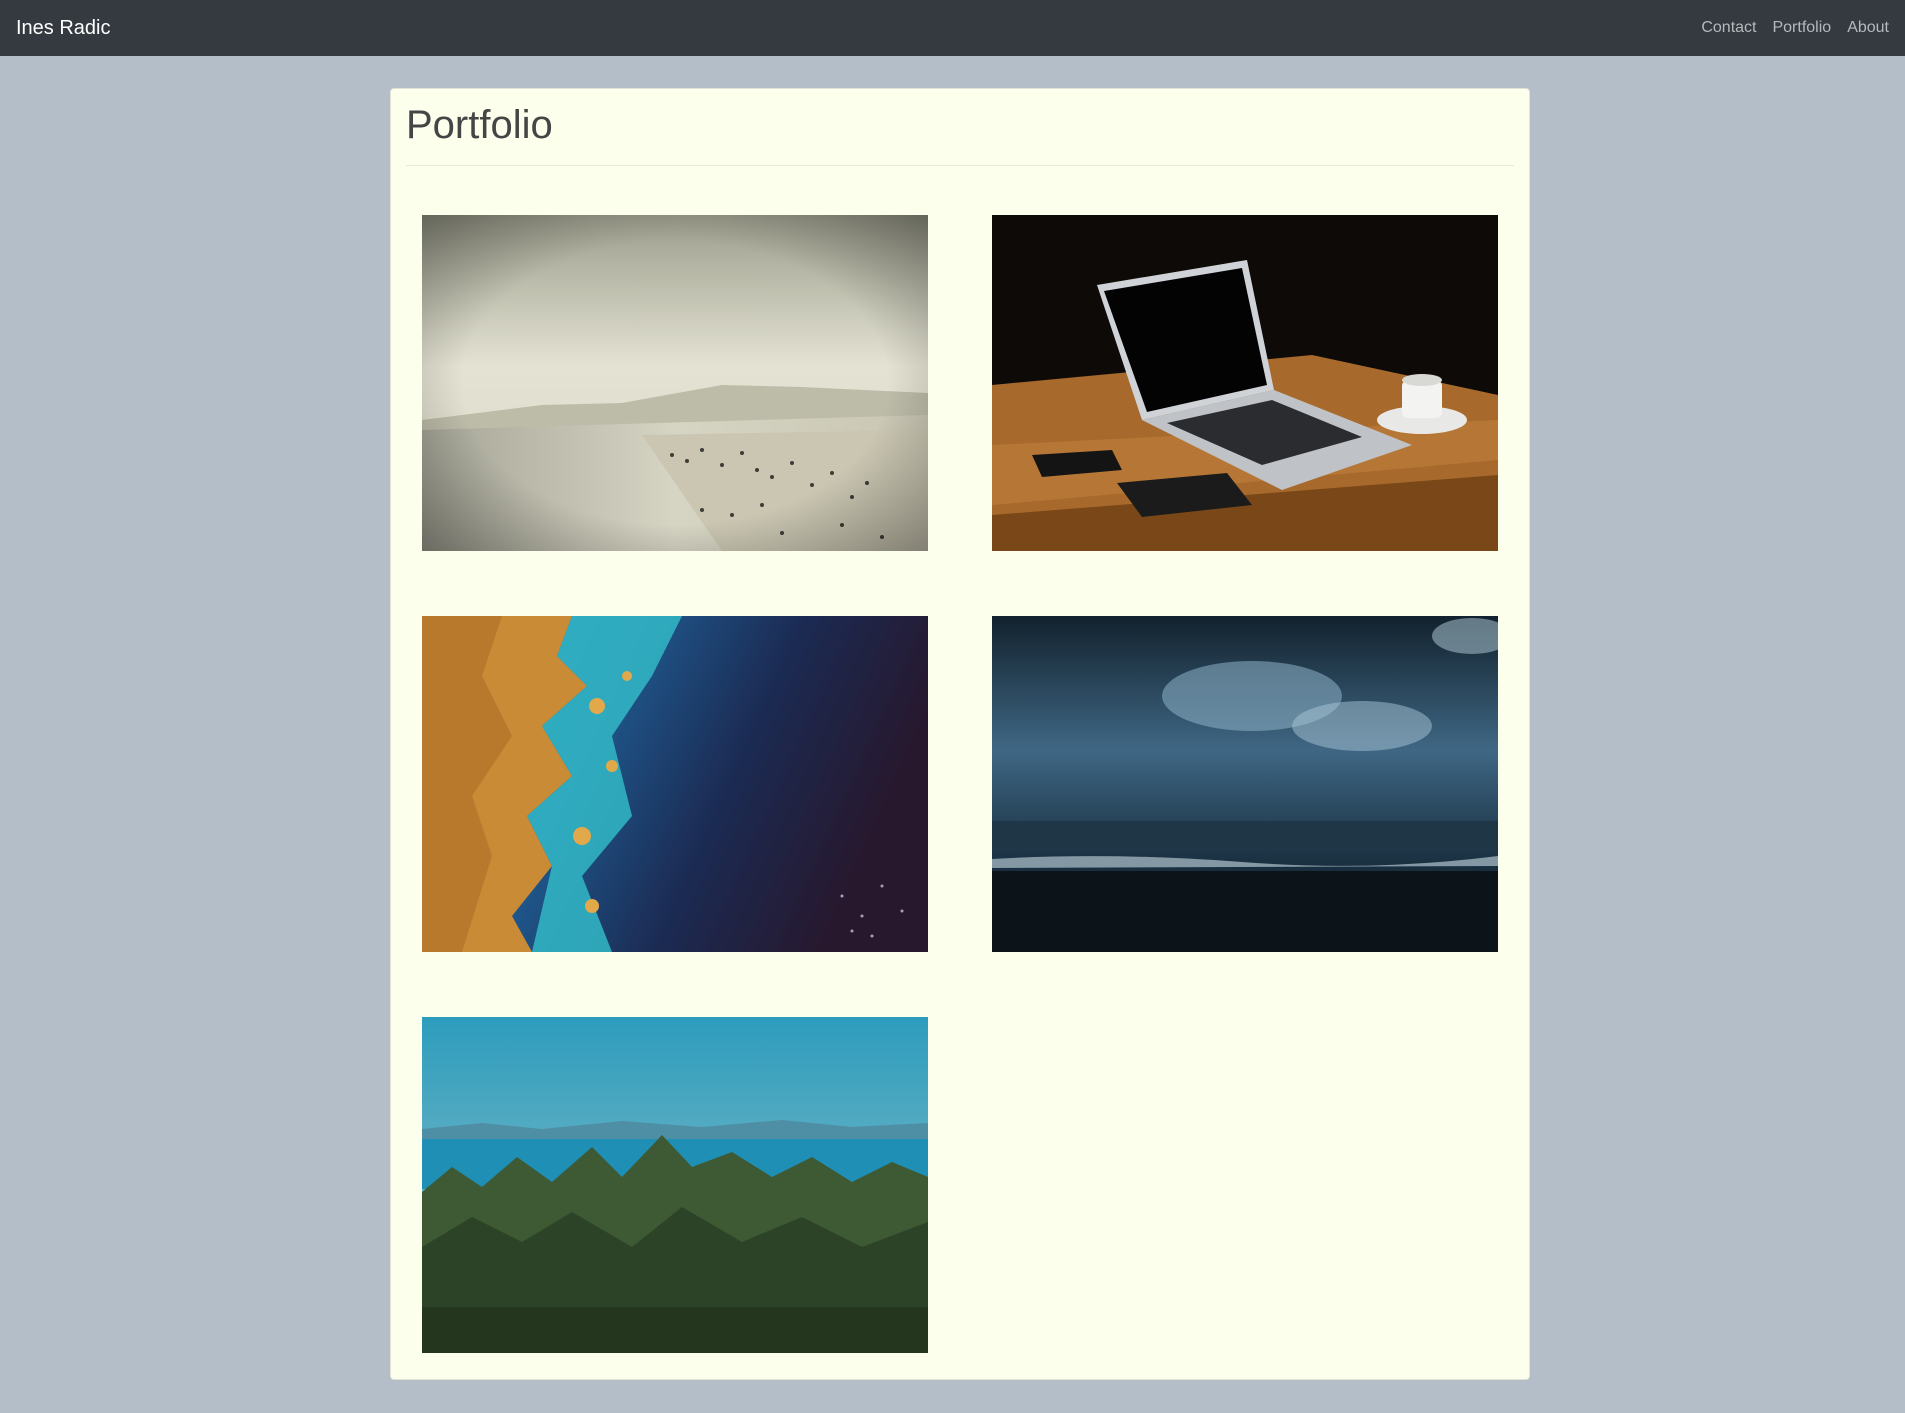  I want to click on page-title: Portfolio, so click(960, 127).